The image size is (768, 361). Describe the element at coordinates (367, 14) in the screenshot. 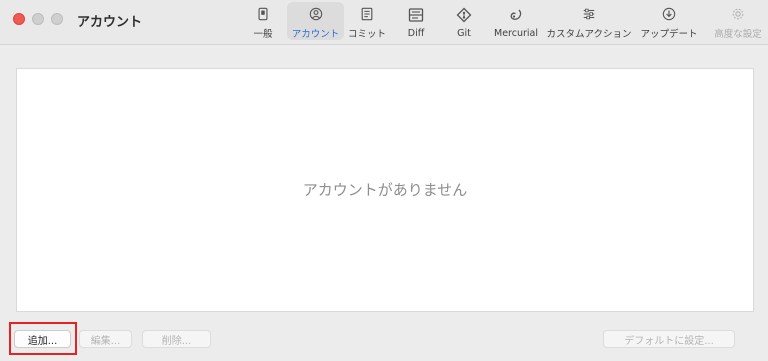

I see `commit-icon` at that location.